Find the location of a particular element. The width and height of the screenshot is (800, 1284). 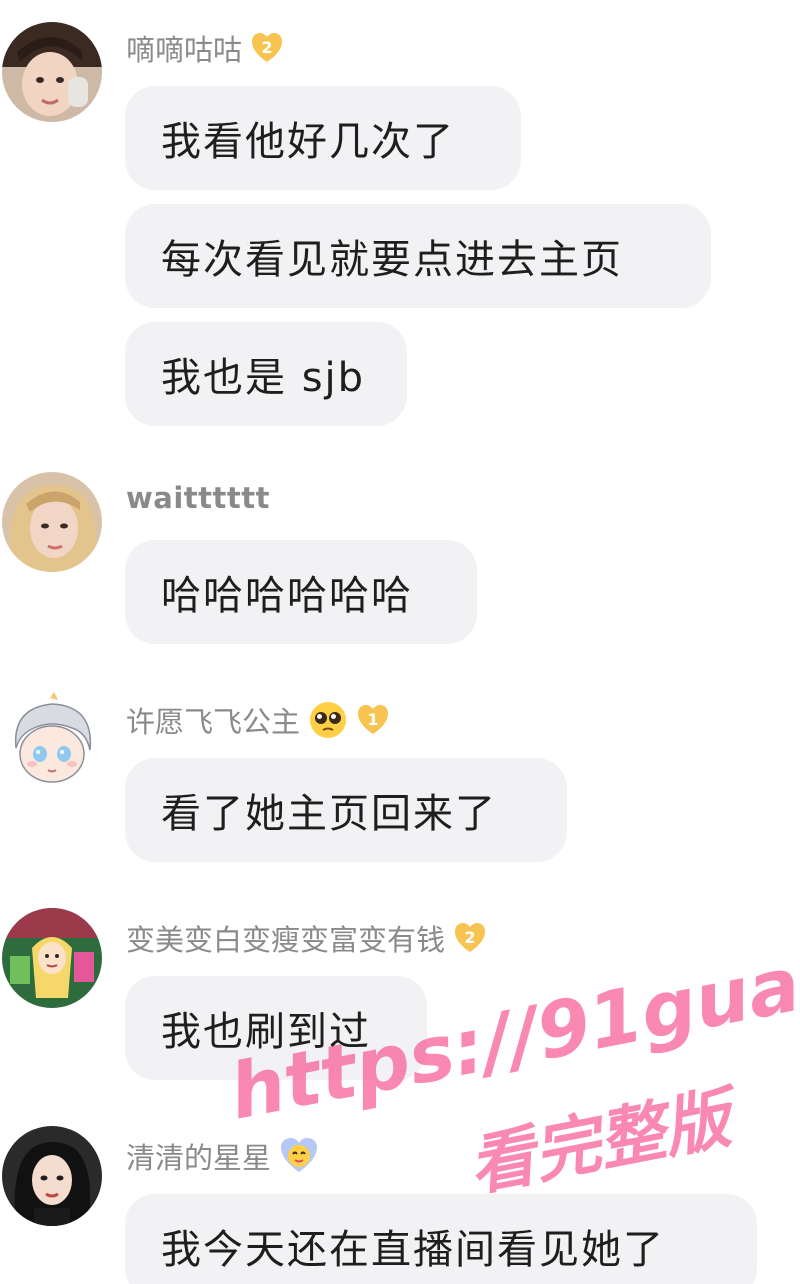

heart-face-emoji-icon is located at coordinates (299, 1156).